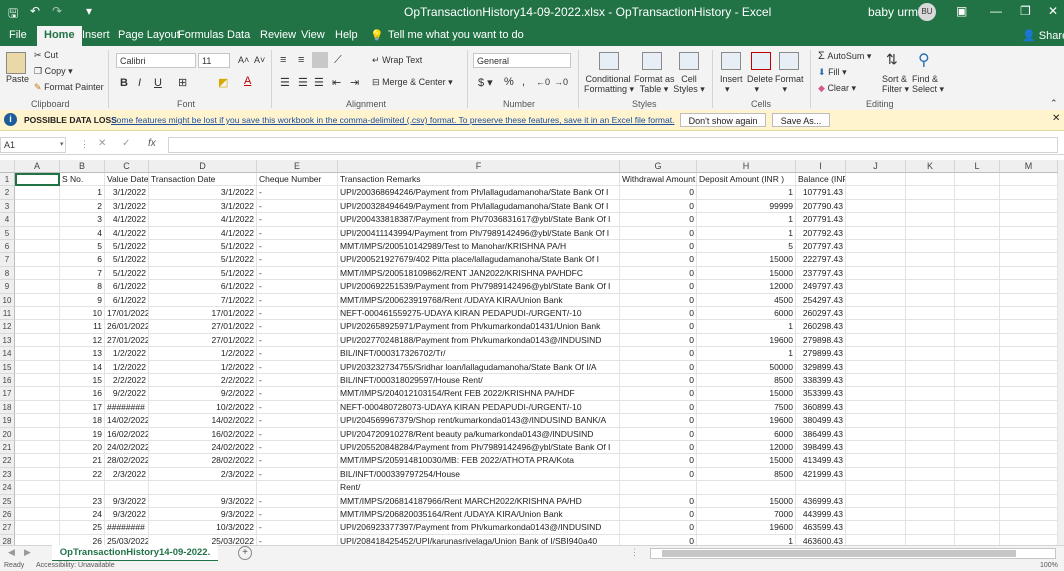 The height and width of the screenshot is (571, 1064). Describe the element at coordinates (821, 407) in the screenshot. I see `table-cell: 360899.43` at that location.